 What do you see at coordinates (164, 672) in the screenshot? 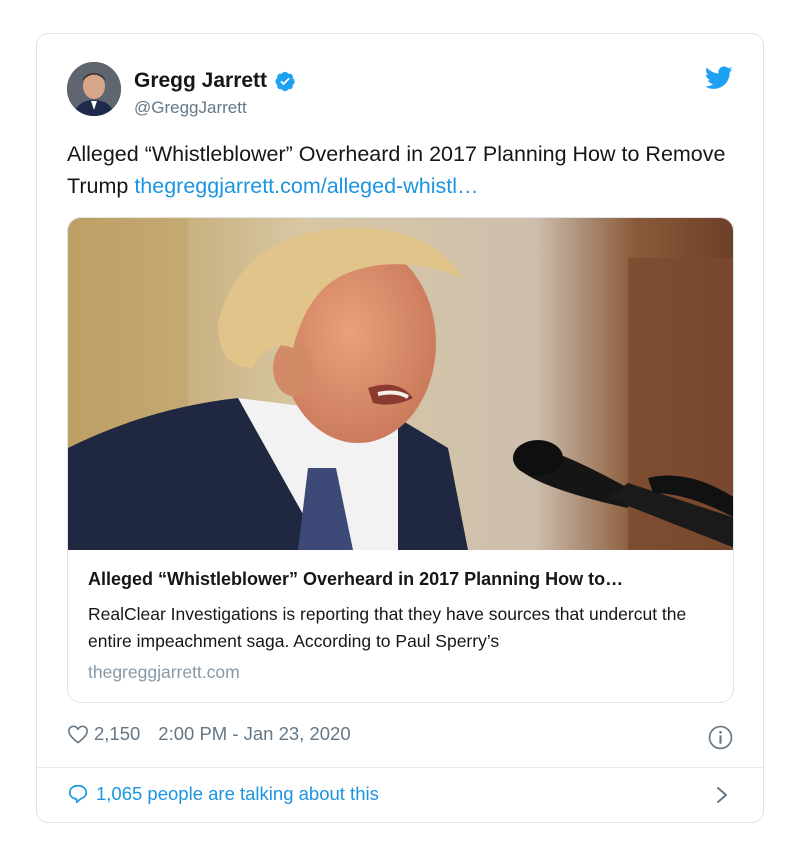
I see `preview-domain: thegreggjarrett.com` at bounding box center [164, 672].